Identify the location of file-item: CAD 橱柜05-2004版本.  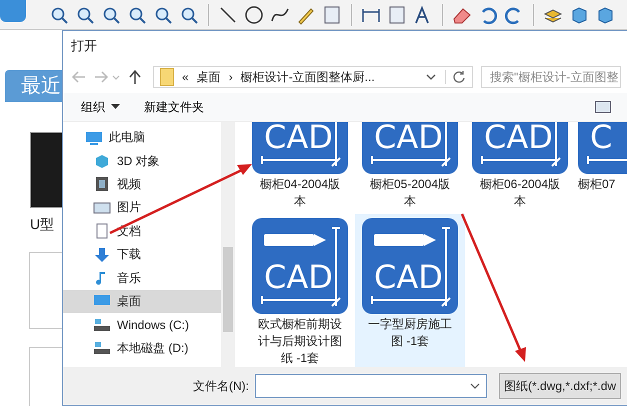
(410, 168).